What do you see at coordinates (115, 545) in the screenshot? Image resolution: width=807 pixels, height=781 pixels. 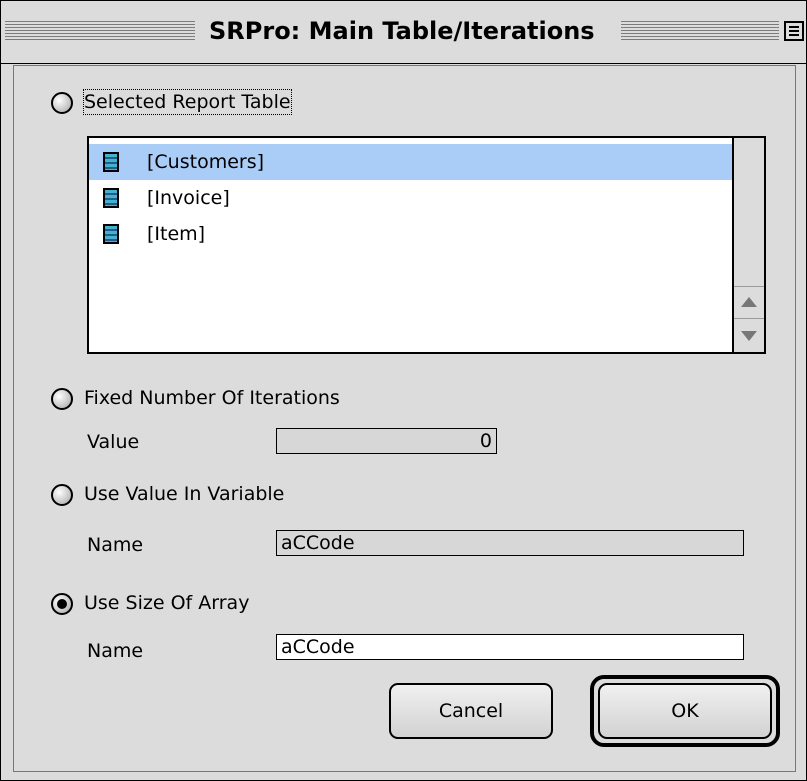 I see `variable-name-label: Name` at bounding box center [115, 545].